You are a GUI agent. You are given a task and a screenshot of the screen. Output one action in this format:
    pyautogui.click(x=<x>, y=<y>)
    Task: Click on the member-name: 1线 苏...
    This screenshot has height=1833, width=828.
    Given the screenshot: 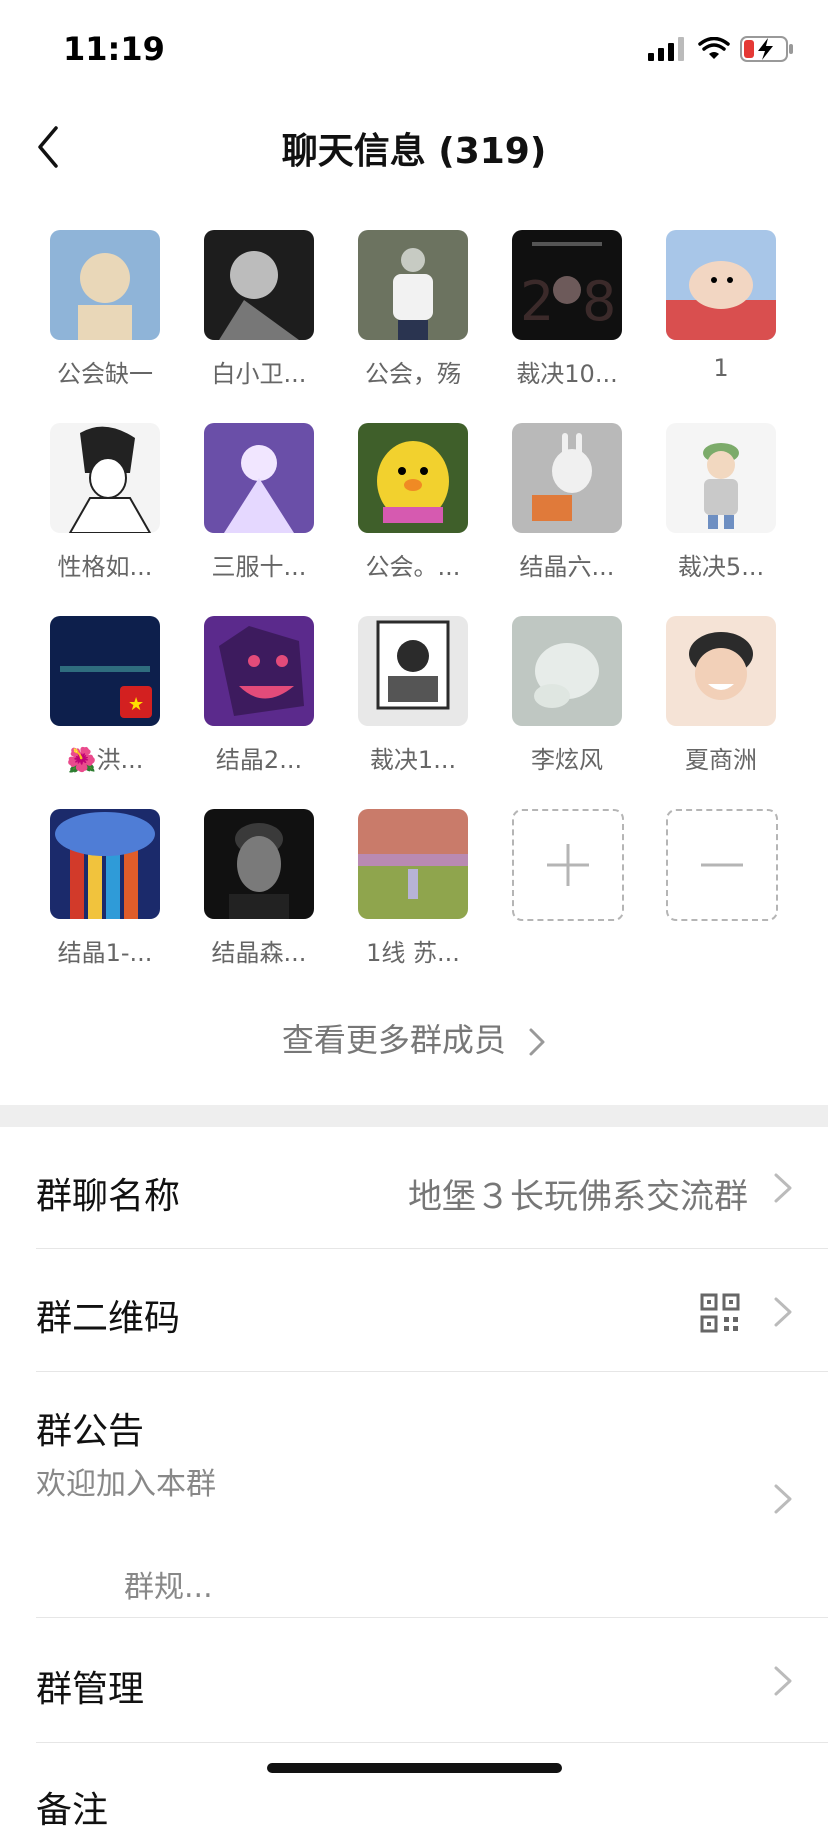 What is the action you would take?
    pyautogui.click(x=413, y=953)
    